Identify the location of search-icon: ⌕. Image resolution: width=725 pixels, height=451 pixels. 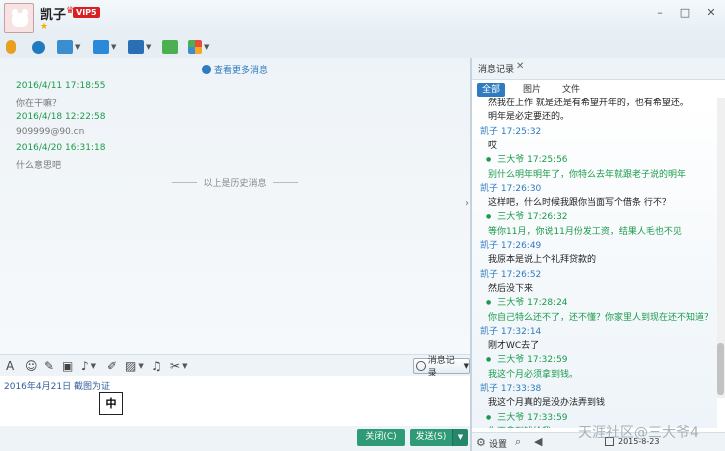
(518, 442).